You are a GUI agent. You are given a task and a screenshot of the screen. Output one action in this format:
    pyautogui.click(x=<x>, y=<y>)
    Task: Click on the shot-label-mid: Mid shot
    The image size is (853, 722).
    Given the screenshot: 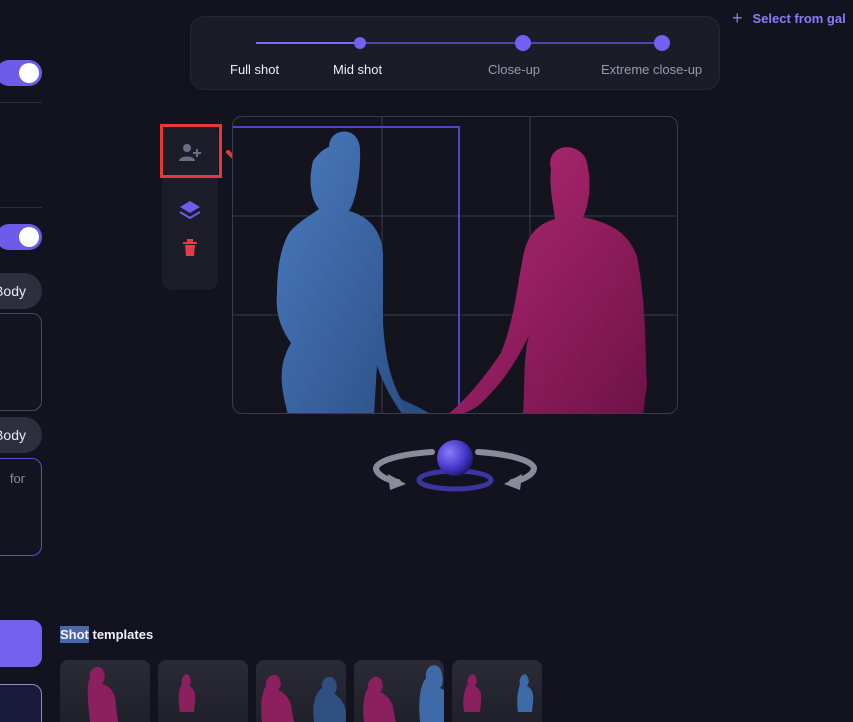 What is the action you would take?
    pyautogui.click(x=357, y=69)
    